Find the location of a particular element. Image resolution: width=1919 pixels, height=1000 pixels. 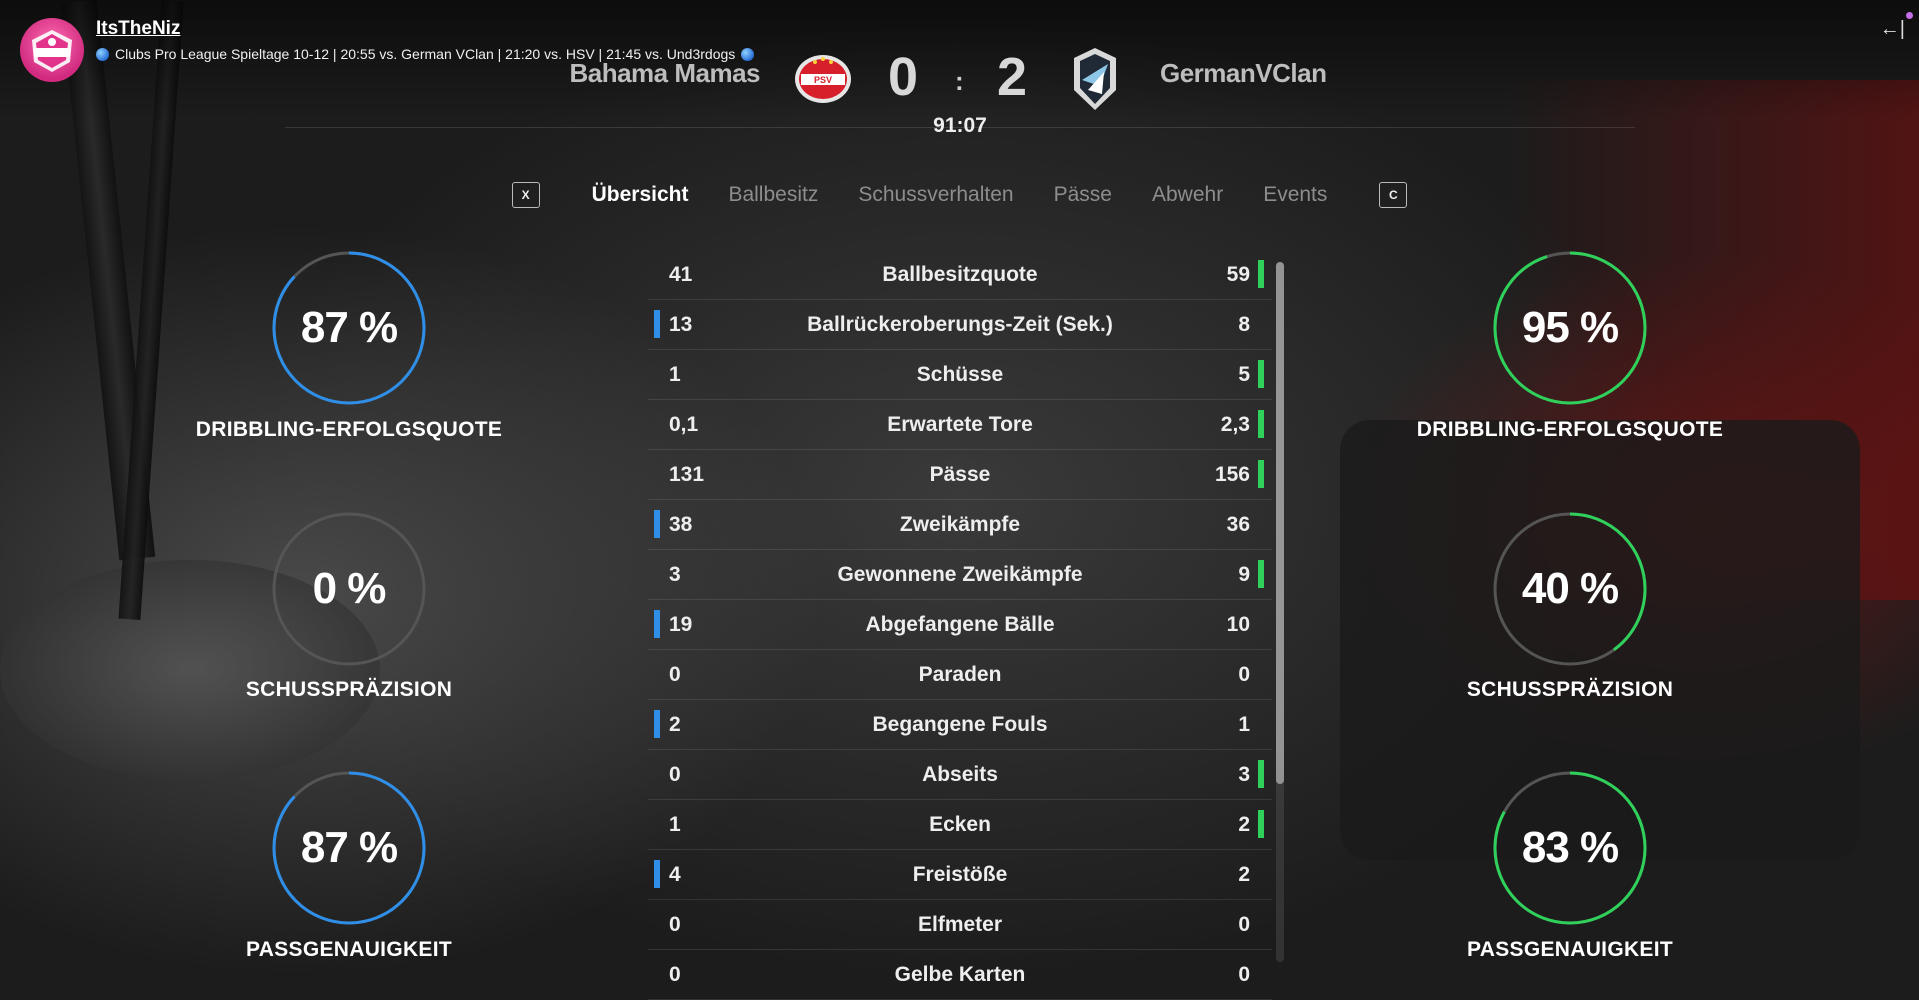

prev-tab-key-x: X is located at coordinates (525, 195).